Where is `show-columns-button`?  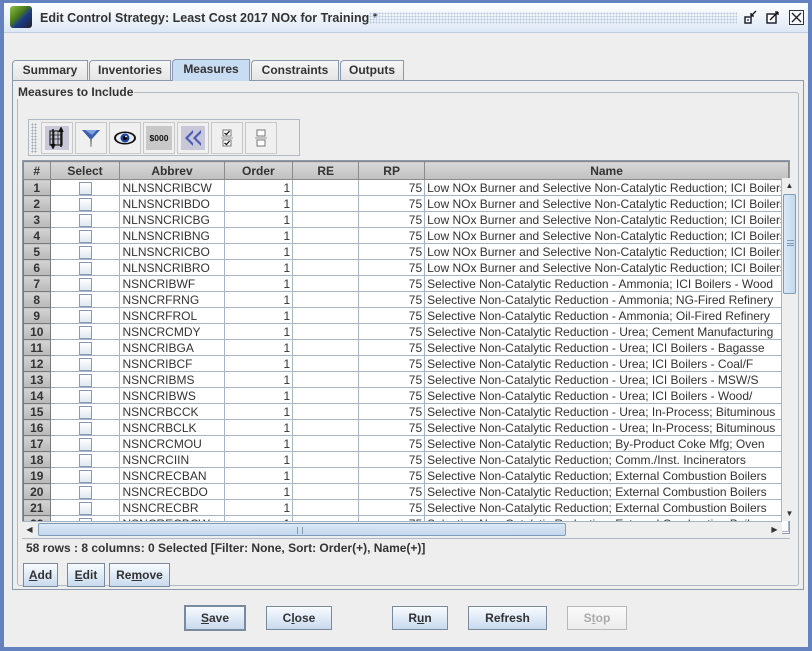
show-columns-button is located at coordinates (125, 138).